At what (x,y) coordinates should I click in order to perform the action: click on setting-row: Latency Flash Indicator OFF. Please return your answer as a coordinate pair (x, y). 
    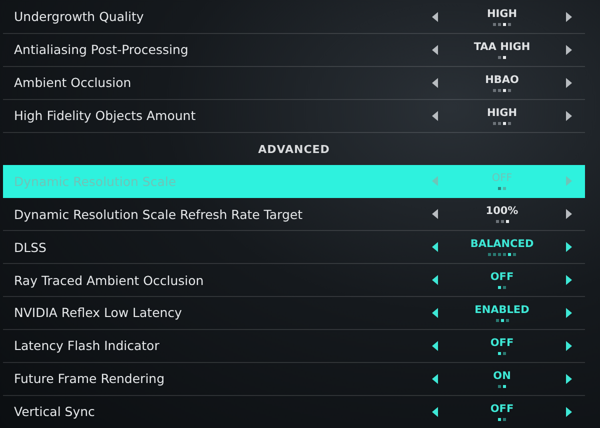
    Looking at the image, I should click on (294, 346).